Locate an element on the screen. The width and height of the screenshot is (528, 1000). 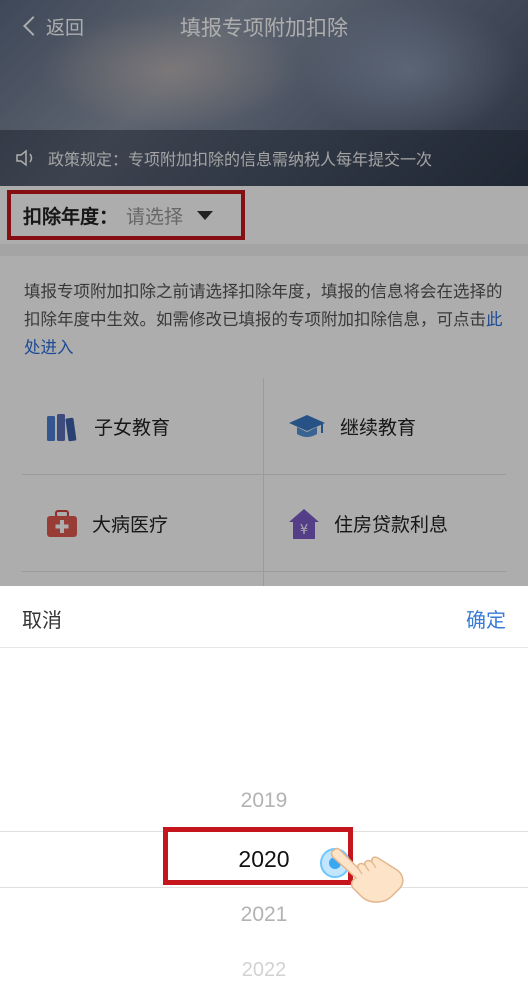
picker-option: 2021 is located at coordinates (264, 915).